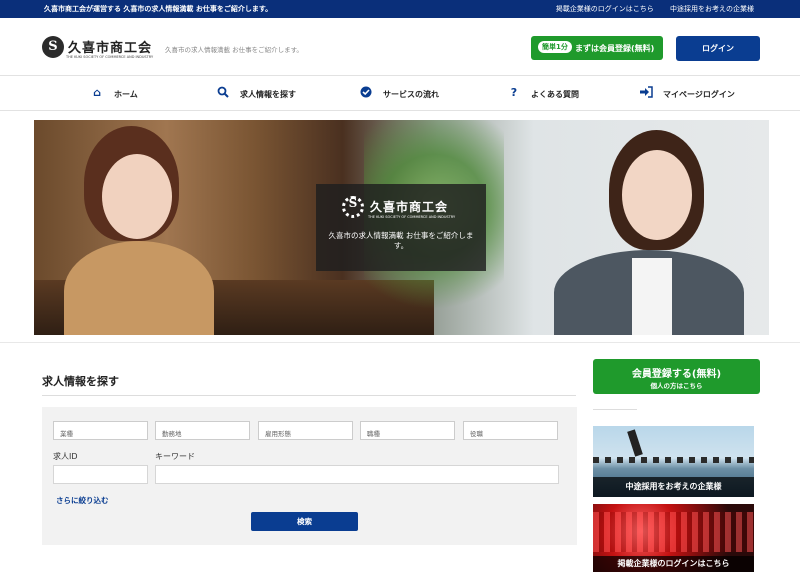 This screenshot has height=572, width=800. Describe the element at coordinates (304, 521) in the screenshot. I see `search-button: 検索` at that location.